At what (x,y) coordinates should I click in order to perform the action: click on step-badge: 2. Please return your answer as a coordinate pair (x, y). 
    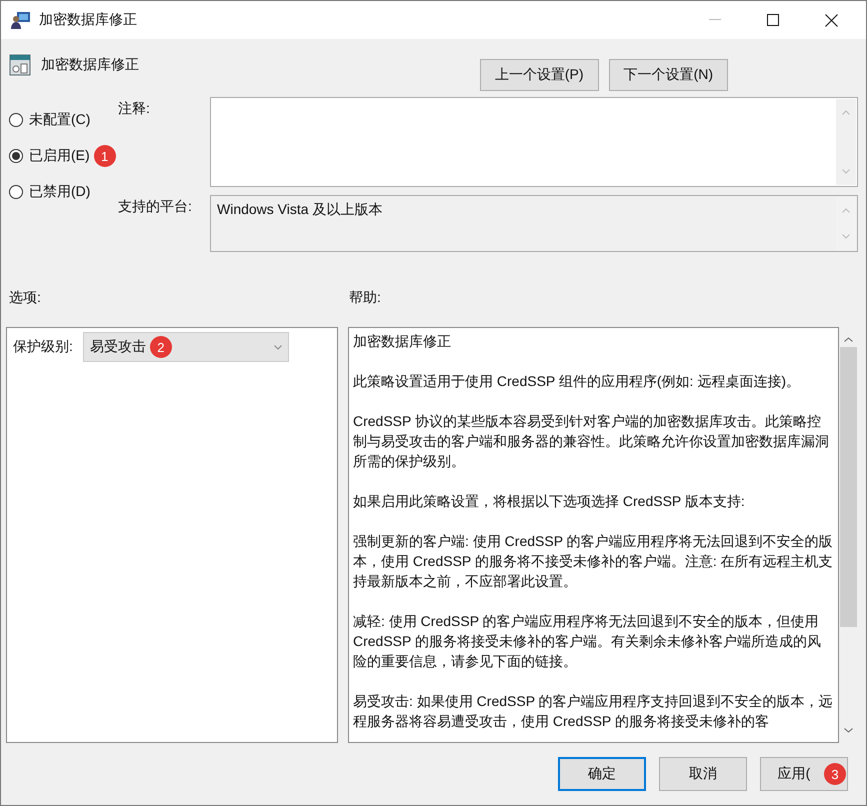
    Looking at the image, I should click on (161, 347).